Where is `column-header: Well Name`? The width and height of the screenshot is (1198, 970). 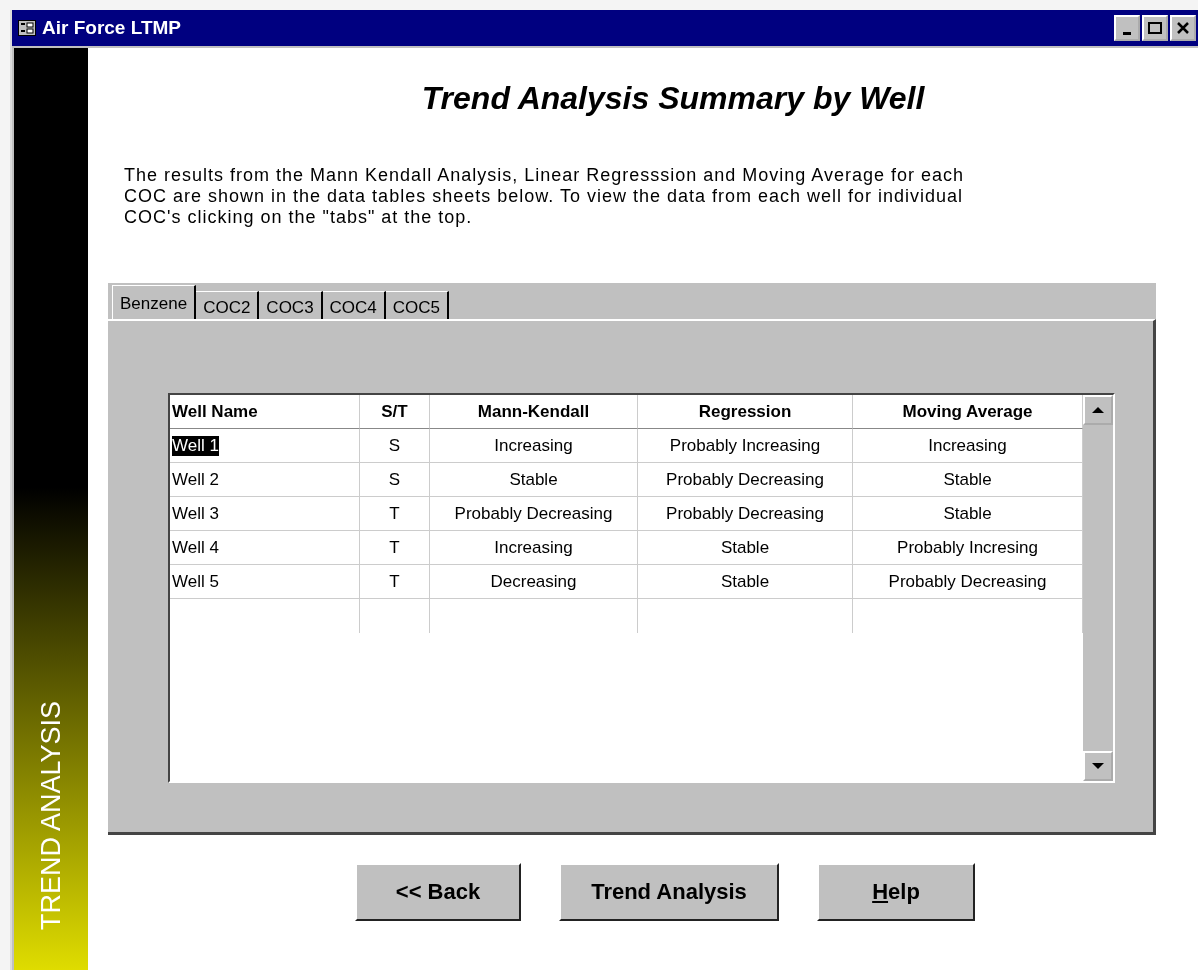 column-header: Well Name is located at coordinates (265, 412).